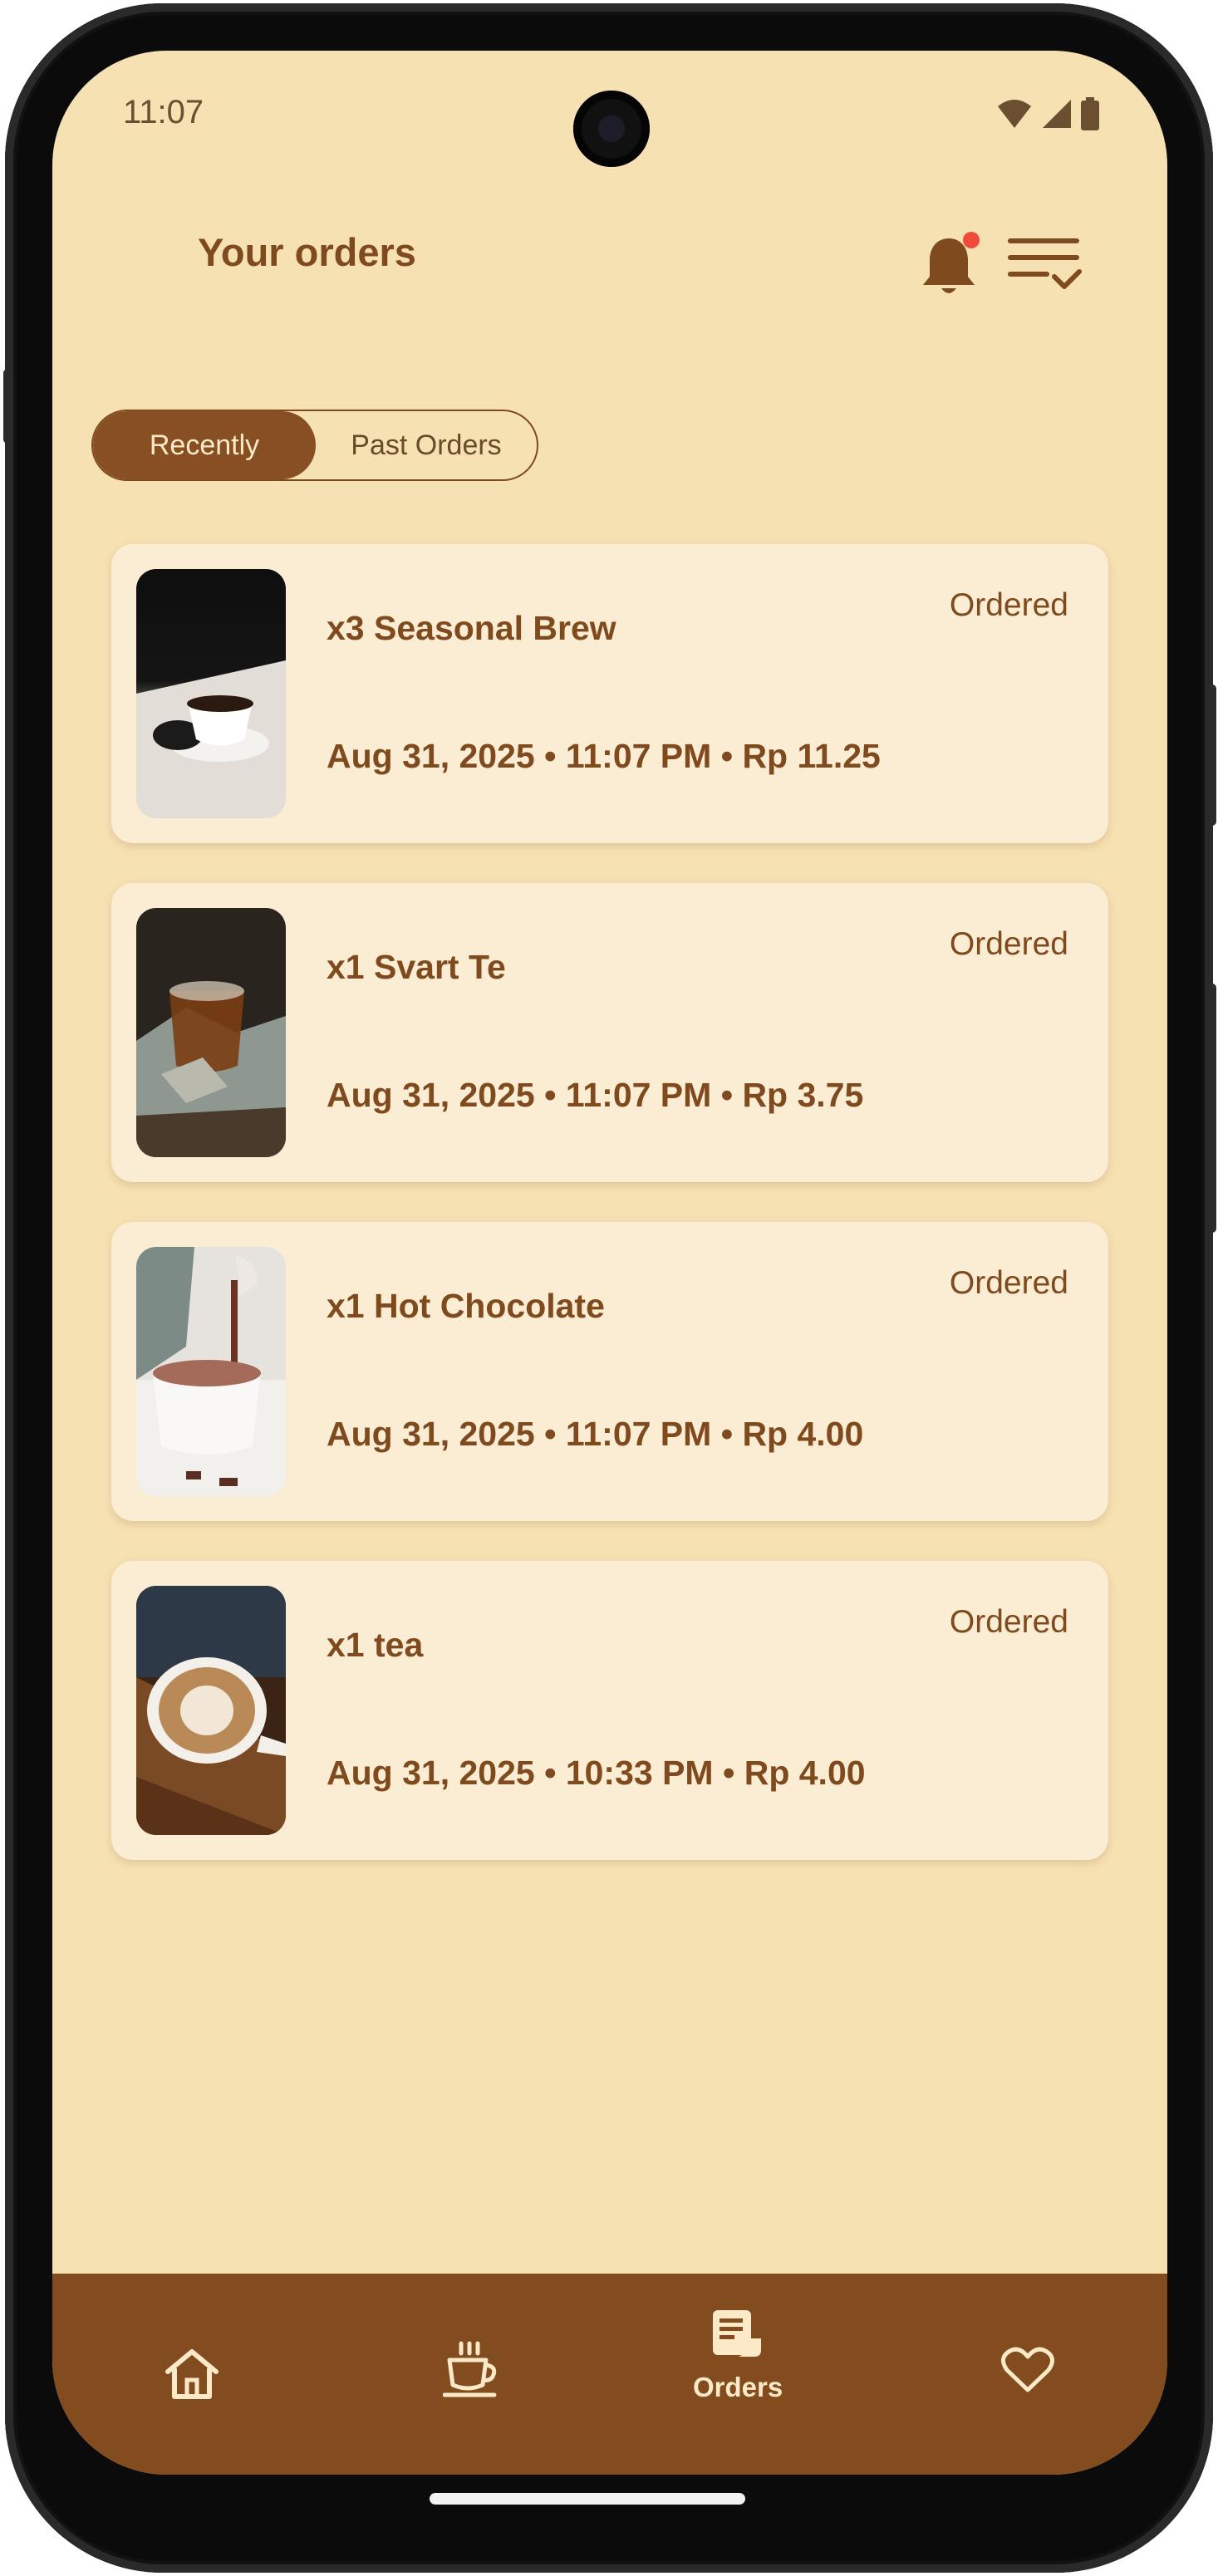  What do you see at coordinates (416, 967) in the screenshot?
I see `order-item-name: x1 Svart Te` at bounding box center [416, 967].